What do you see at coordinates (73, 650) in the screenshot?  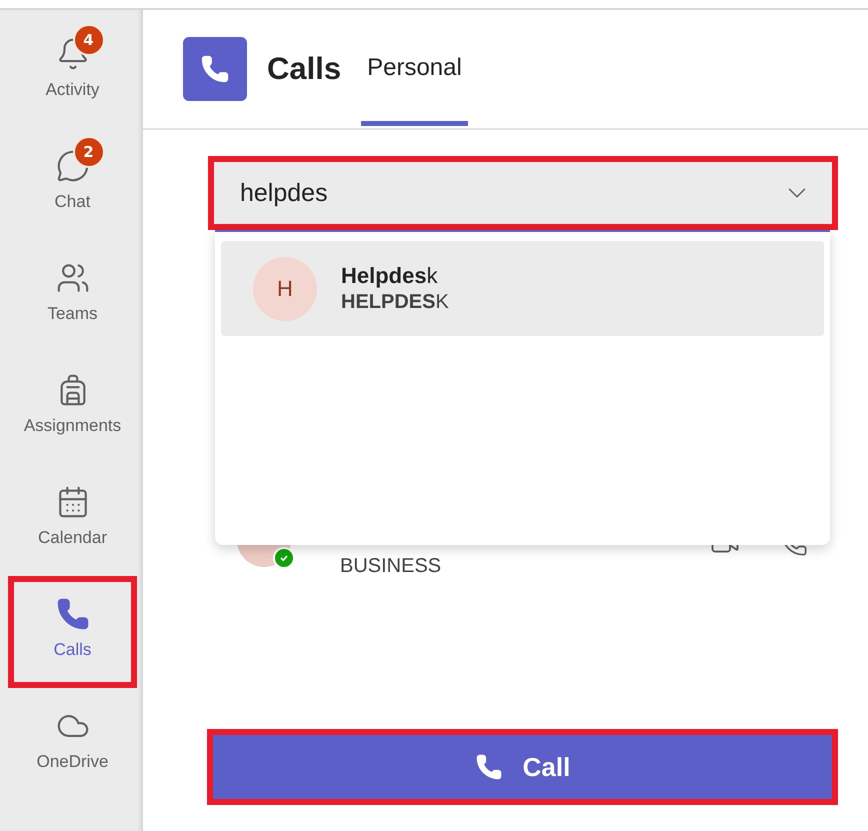 I see `nav-label: Calls` at bounding box center [73, 650].